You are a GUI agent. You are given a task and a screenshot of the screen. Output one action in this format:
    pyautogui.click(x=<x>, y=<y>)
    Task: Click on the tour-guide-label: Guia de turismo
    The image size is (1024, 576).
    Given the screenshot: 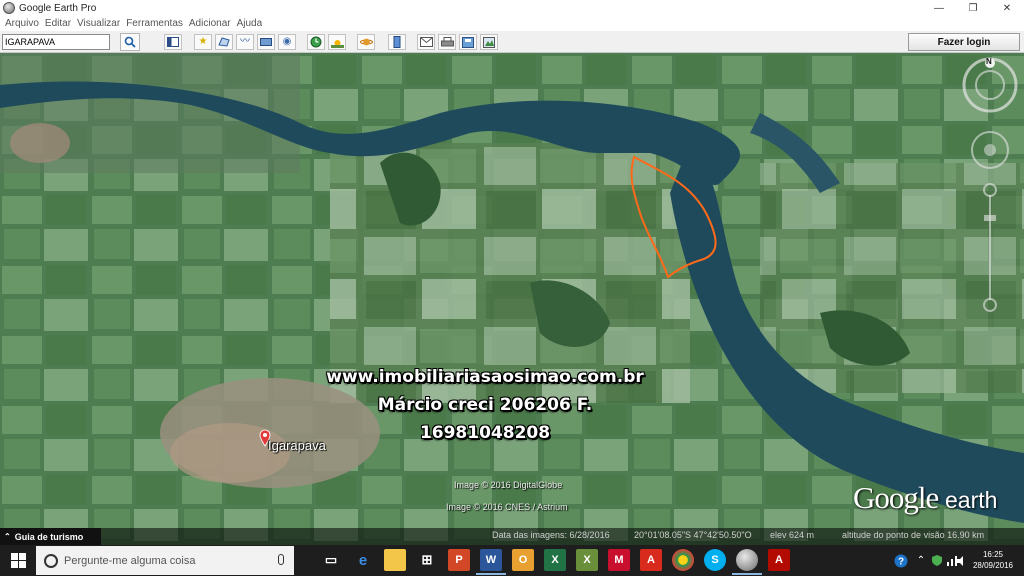 What is the action you would take?
    pyautogui.click(x=49, y=536)
    